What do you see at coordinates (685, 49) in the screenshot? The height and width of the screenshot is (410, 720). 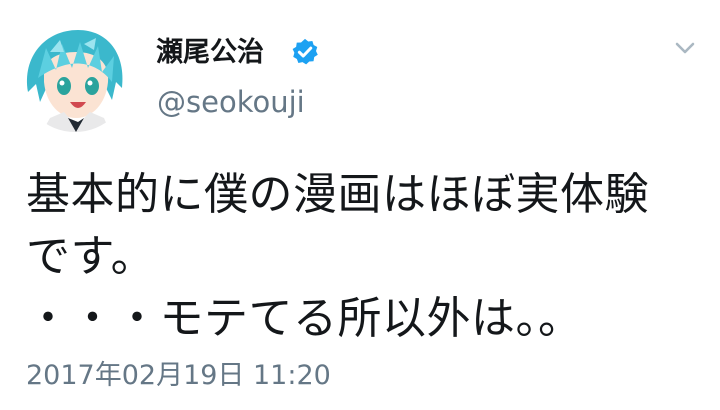 I see `chevron-down-icon` at bounding box center [685, 49].